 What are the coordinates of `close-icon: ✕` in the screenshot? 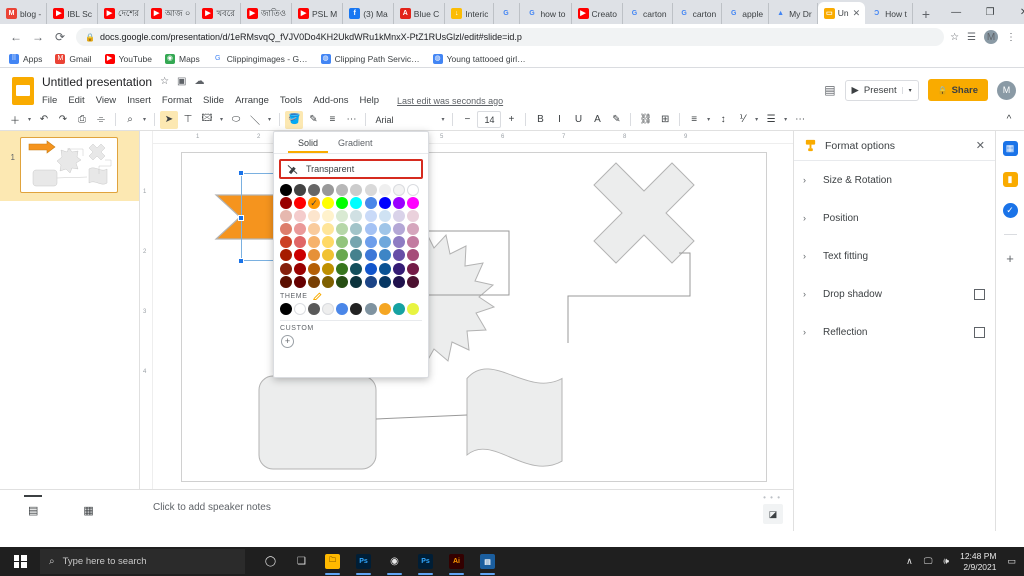 It's located at (980, 145).